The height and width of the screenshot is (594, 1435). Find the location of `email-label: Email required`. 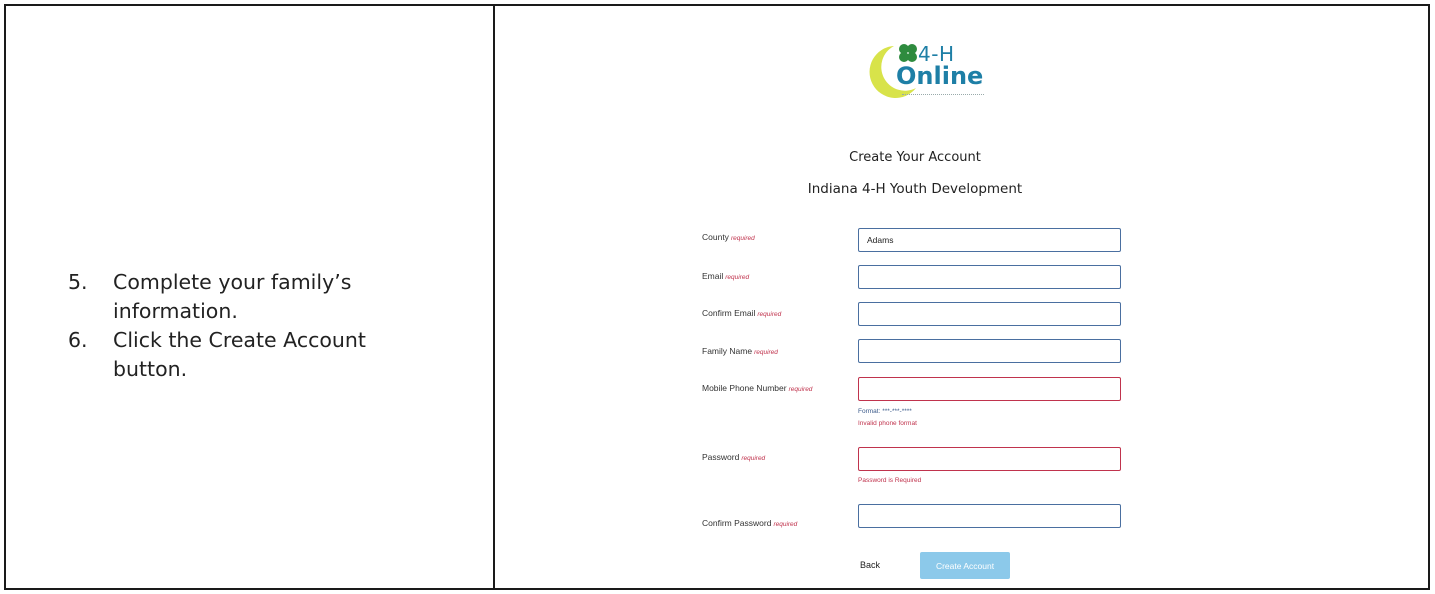

email-label: Email required is located at coordinates (726, 276).